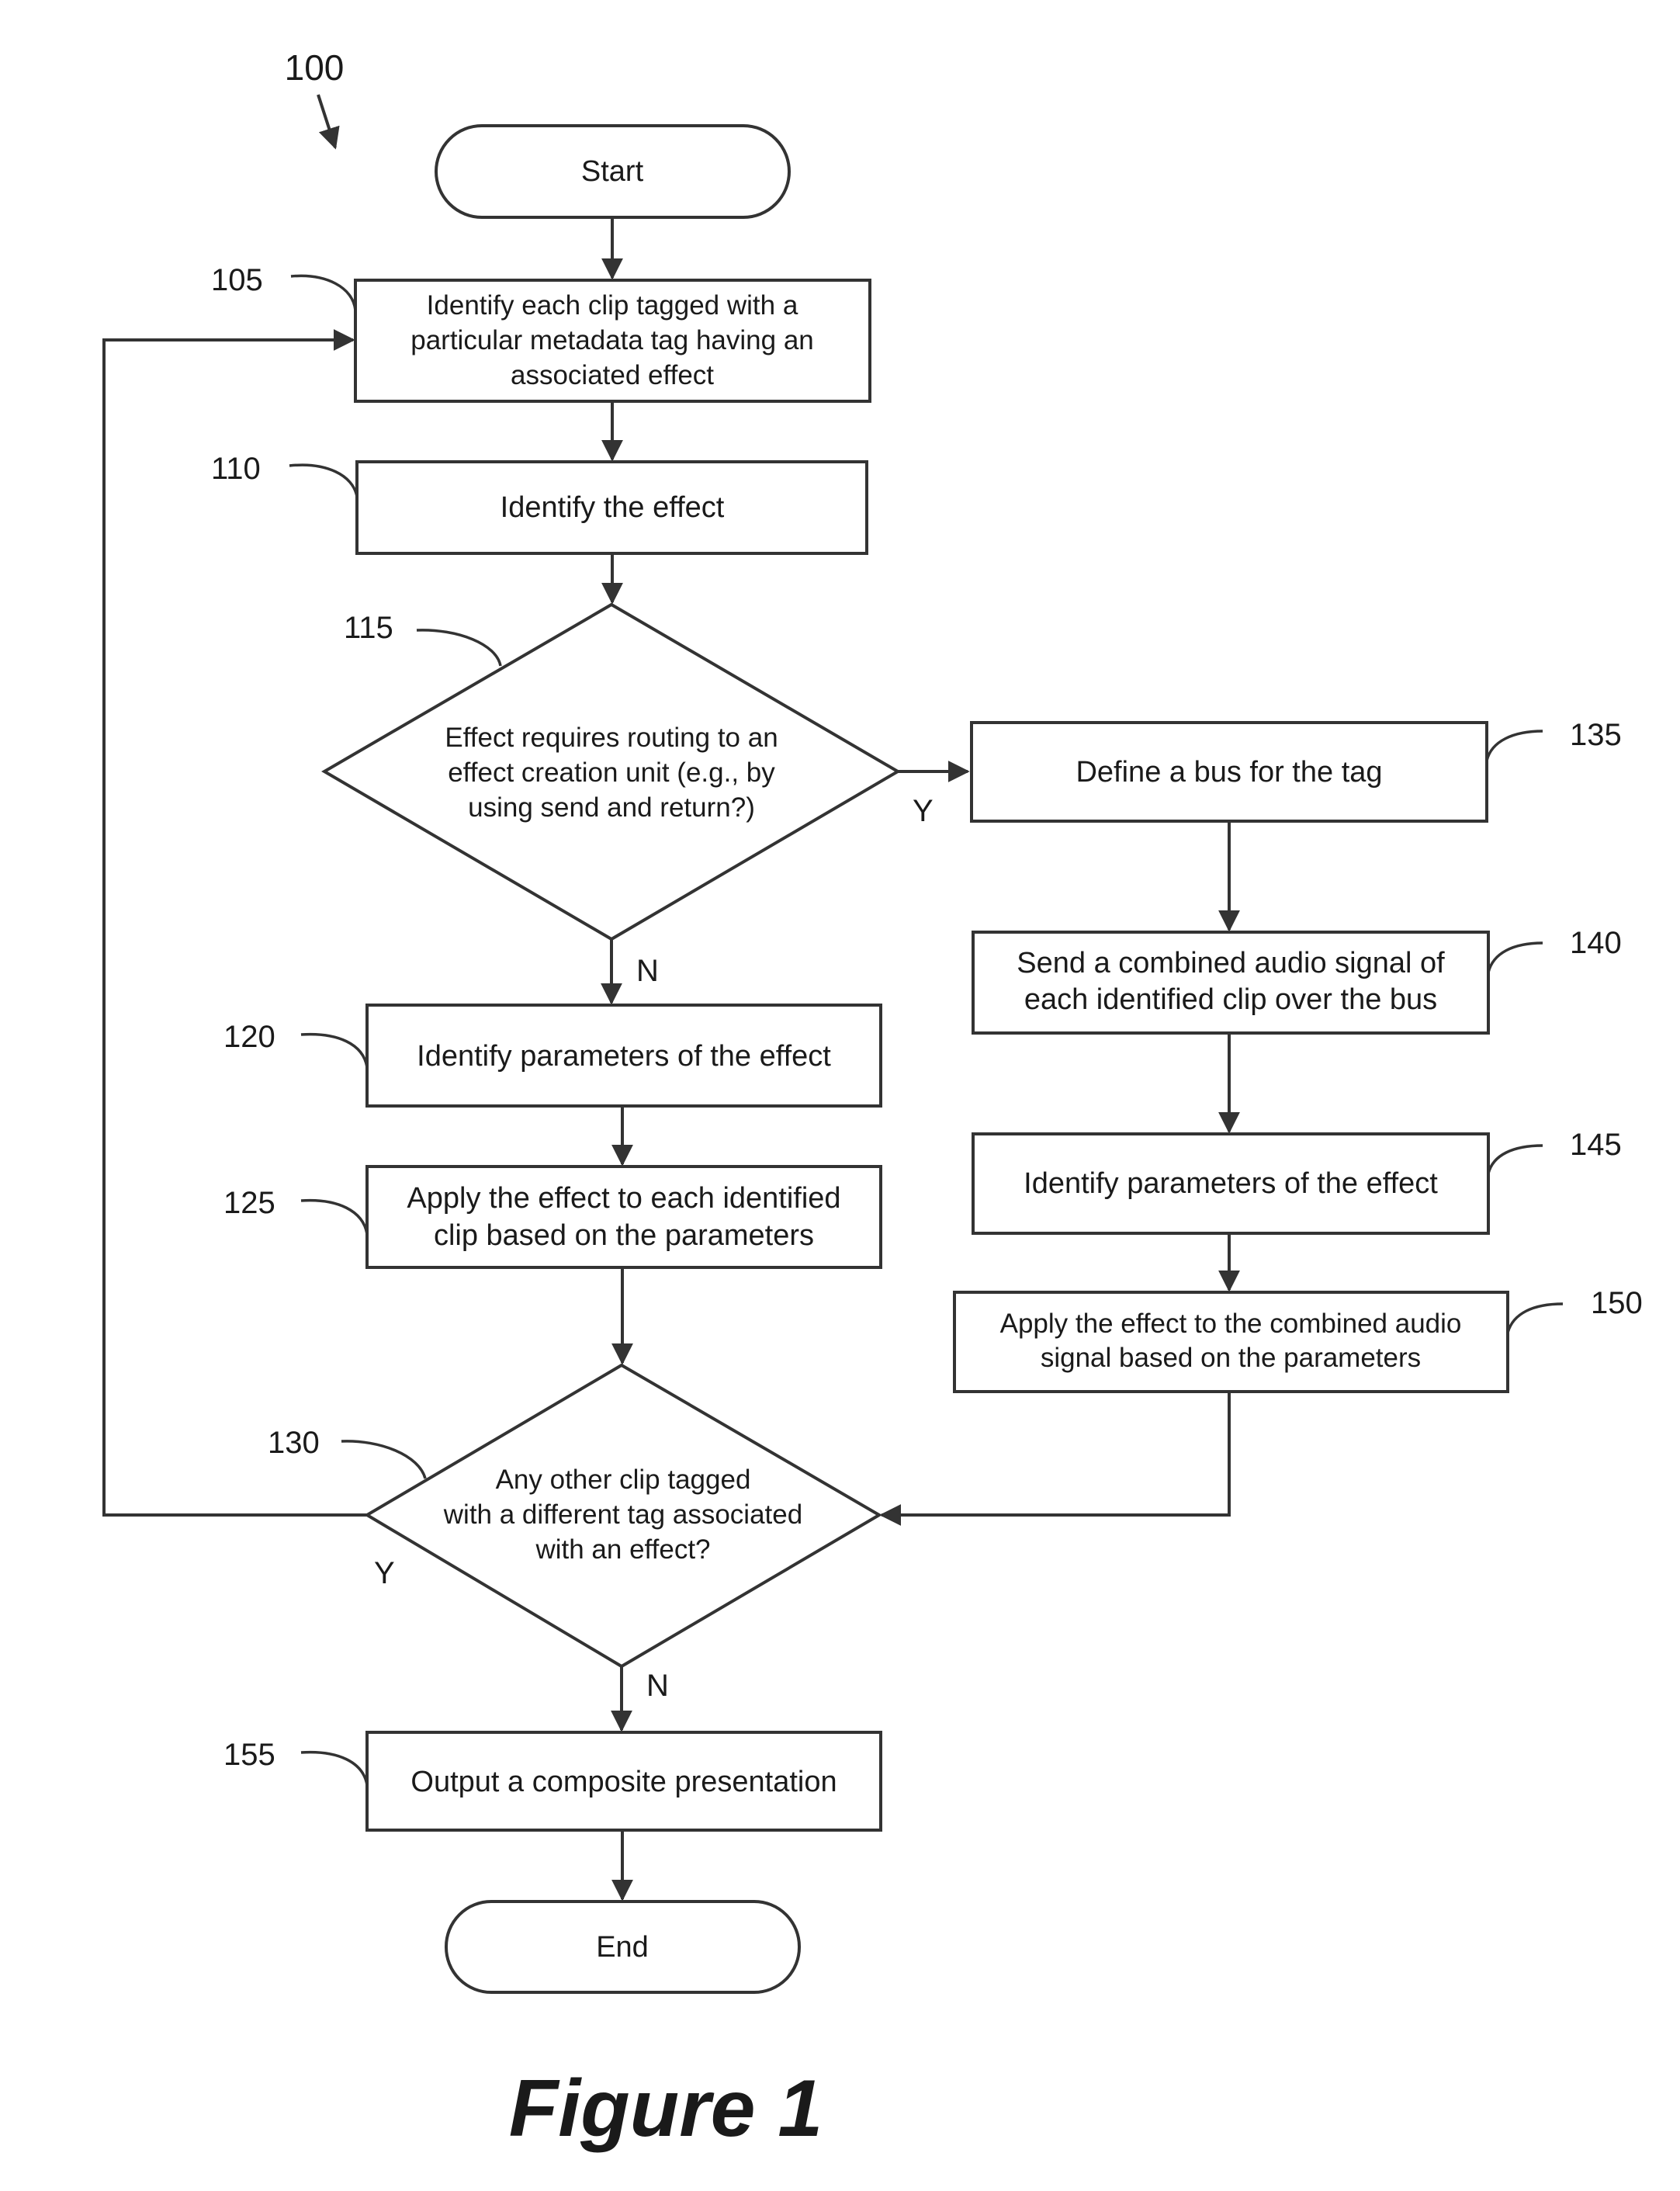 The height and width of the screenshot is (2191, 1680). Describe the element at coordinates (613, 171) in the screenshot. I see `start-label: Start` at that location.